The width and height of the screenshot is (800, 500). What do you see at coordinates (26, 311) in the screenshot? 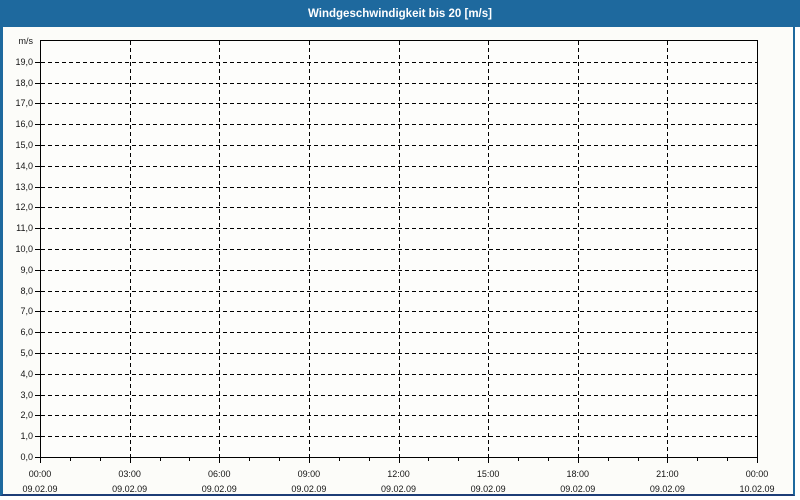
I see `y-tick-label: 7,0` at bounding box center [26, 311].